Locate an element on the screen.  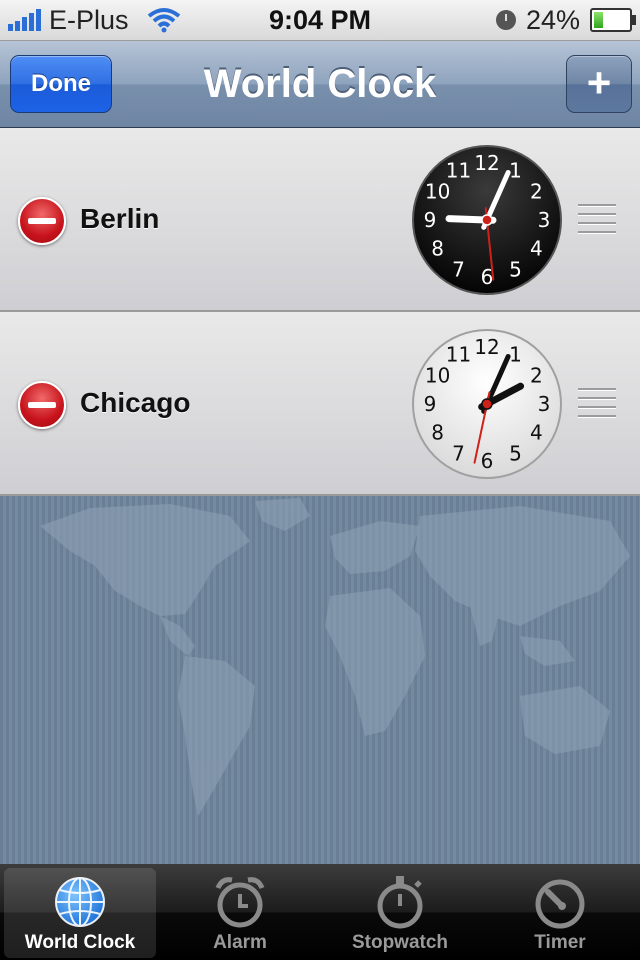
navigation-bar: World Clock Done + is located at coordinates (320, 84).